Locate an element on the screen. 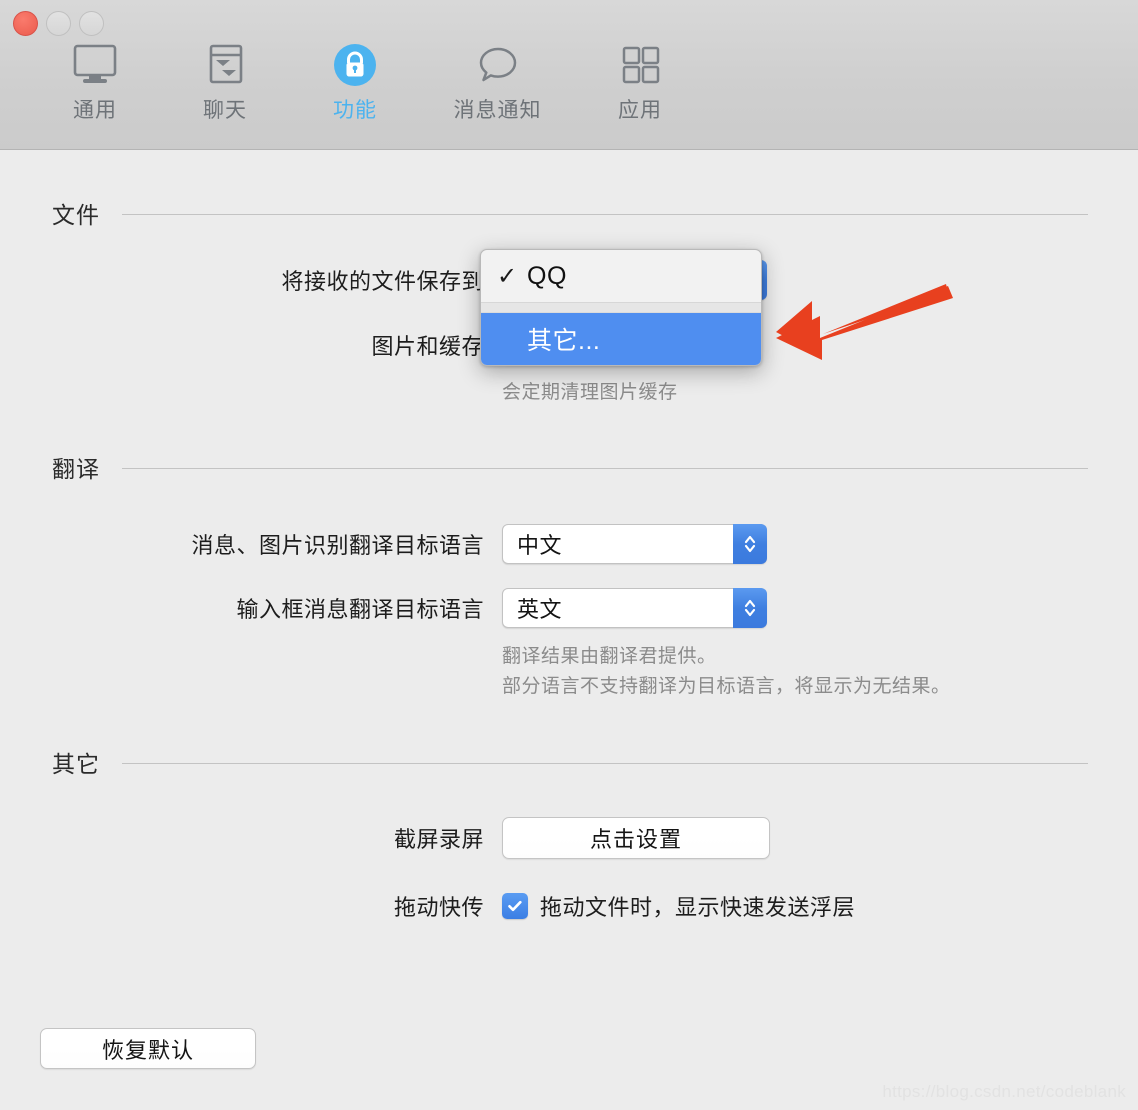 The width and height of the screenshot is (1138, 1110). restore-defaults-button: 恢复默认 is located at coordinates (148, 1048).